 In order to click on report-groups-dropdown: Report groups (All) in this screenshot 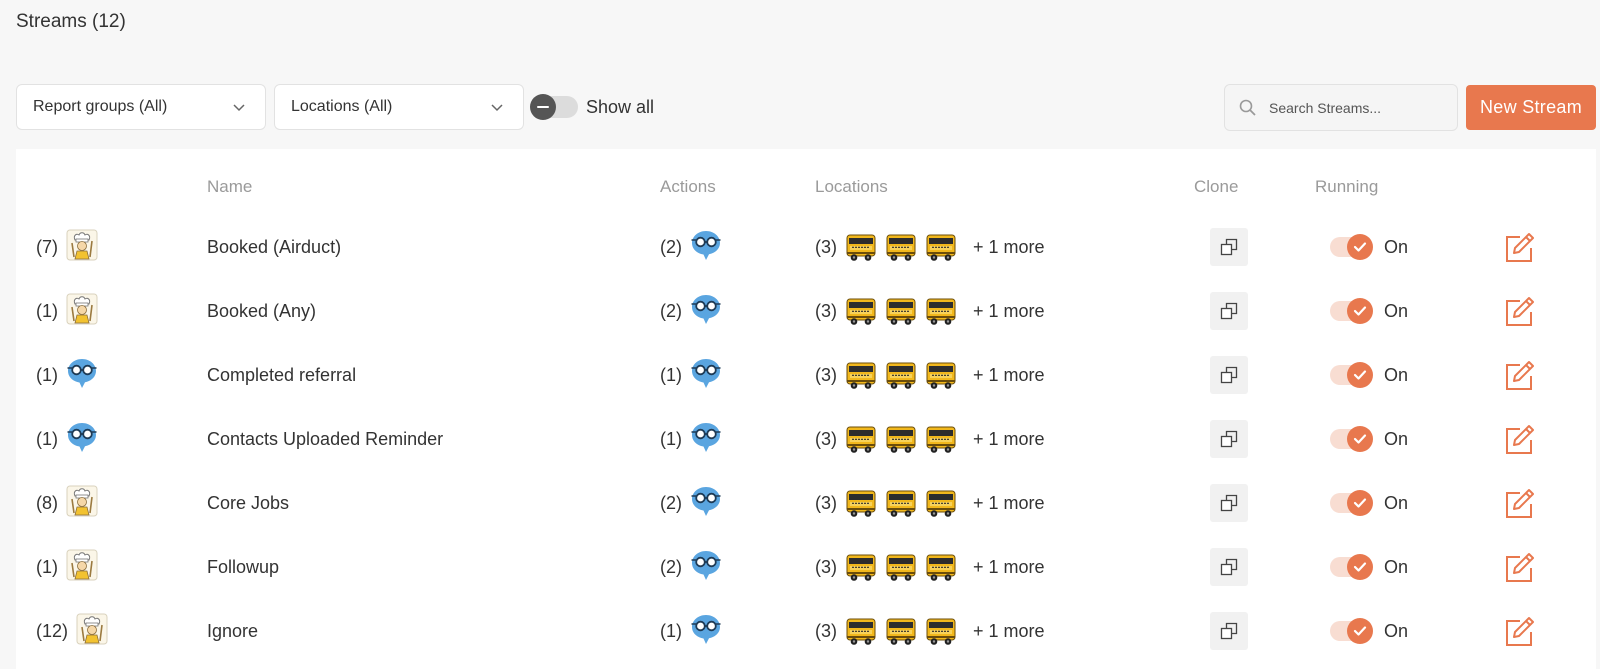, I will do `click(141, 107)`.